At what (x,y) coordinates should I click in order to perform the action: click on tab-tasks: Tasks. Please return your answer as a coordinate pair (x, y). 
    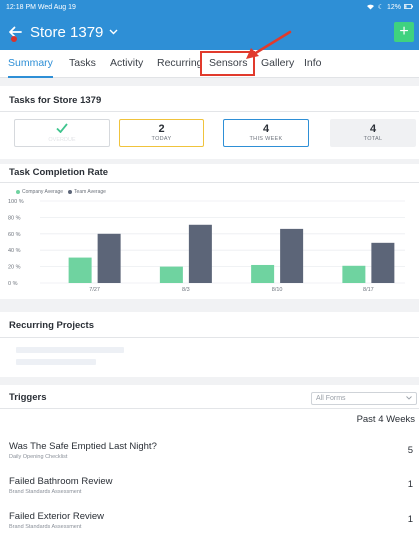
    Looking at the image, I should click on (82, 64).